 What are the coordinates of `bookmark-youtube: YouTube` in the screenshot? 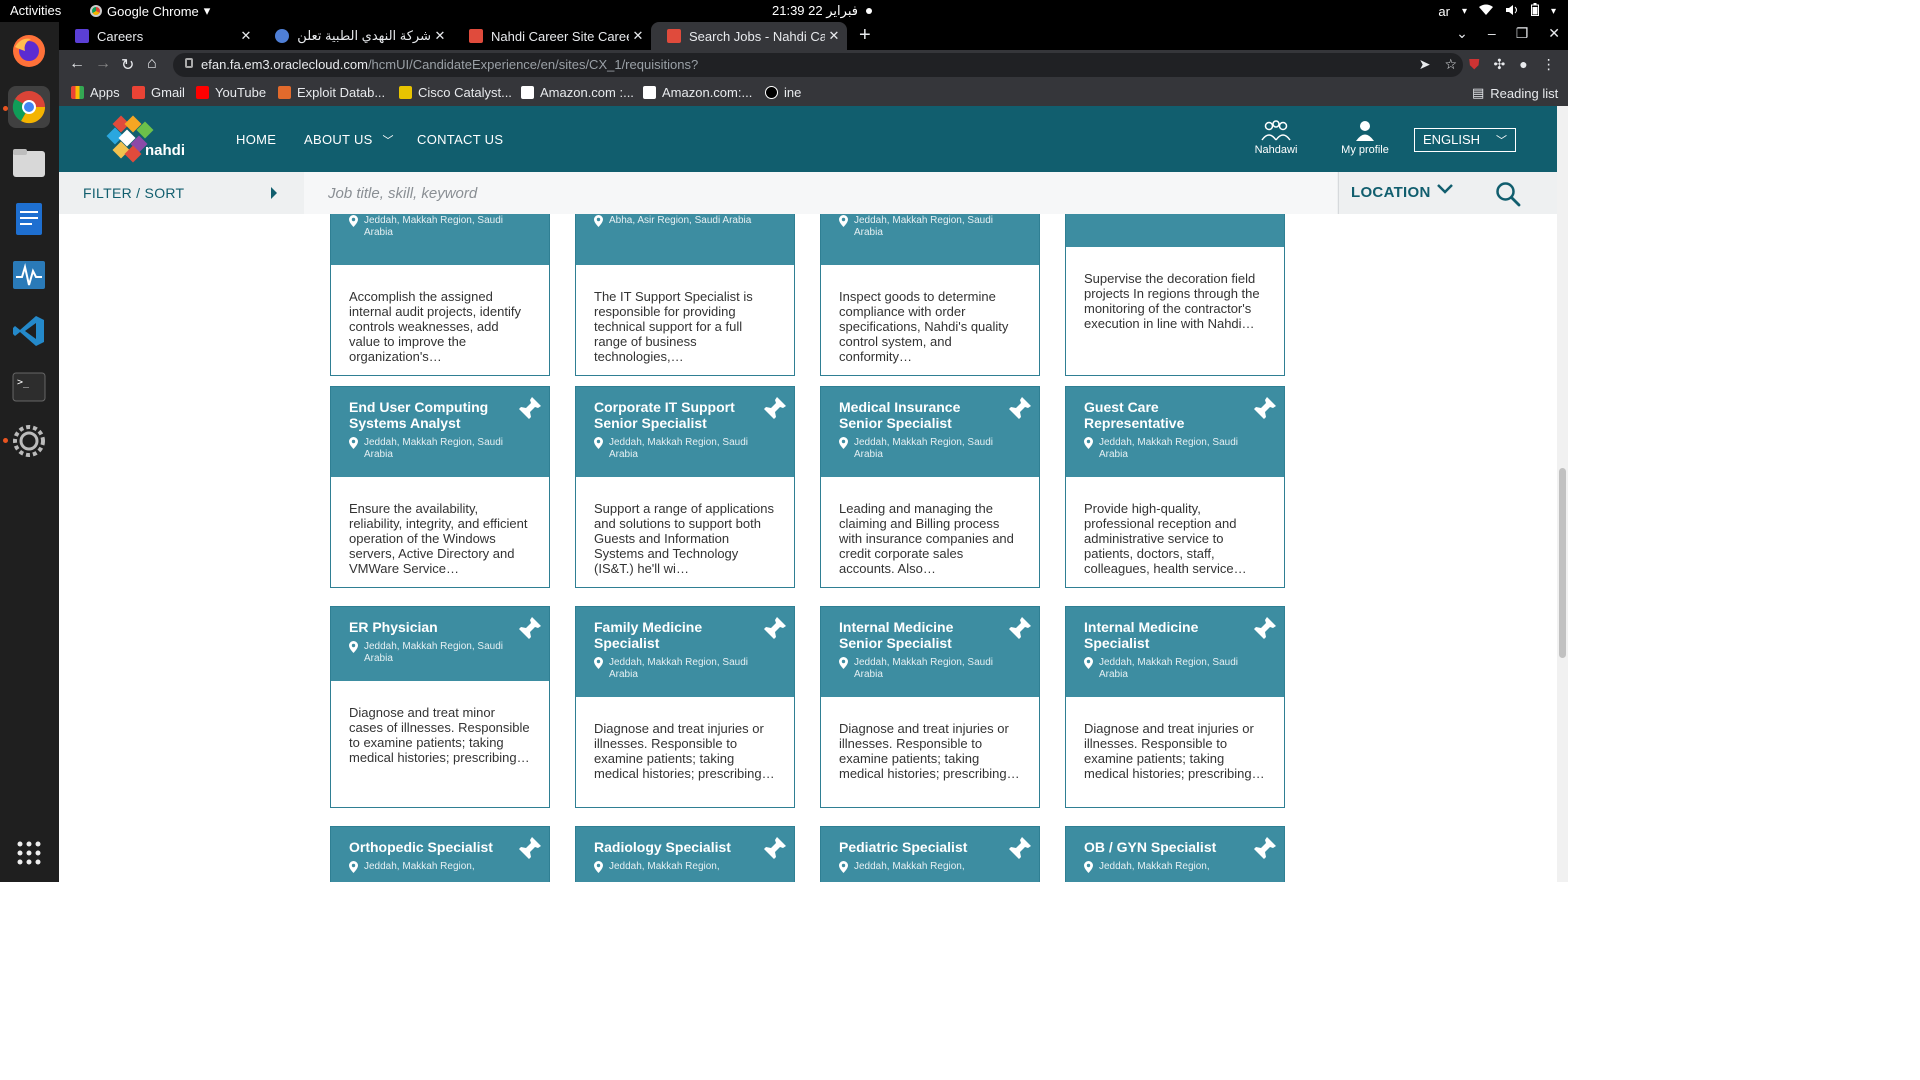 It's located at (231, 92).